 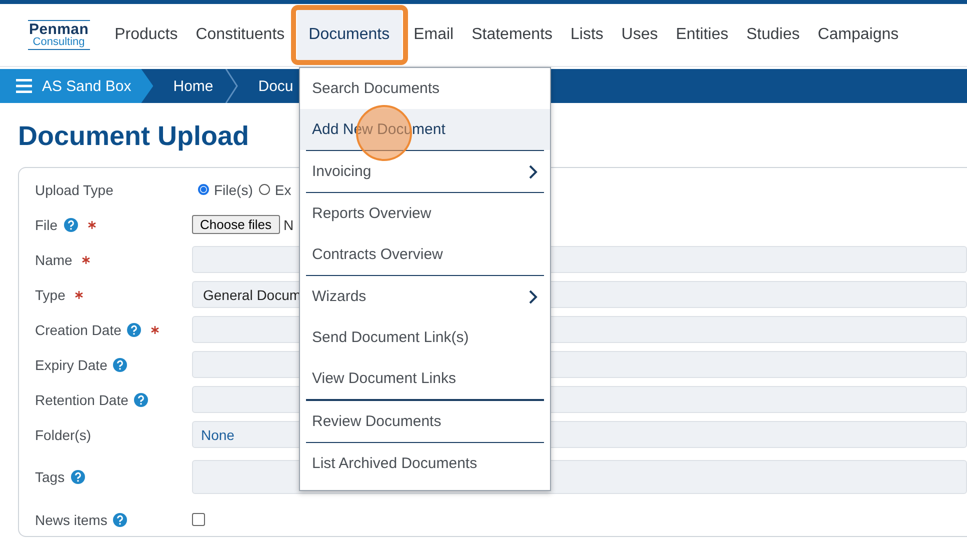 What do you see at coordinates (74, 190) in the screenshot?
I see `field-label: Upload Type` at bounding box center [74, 190].